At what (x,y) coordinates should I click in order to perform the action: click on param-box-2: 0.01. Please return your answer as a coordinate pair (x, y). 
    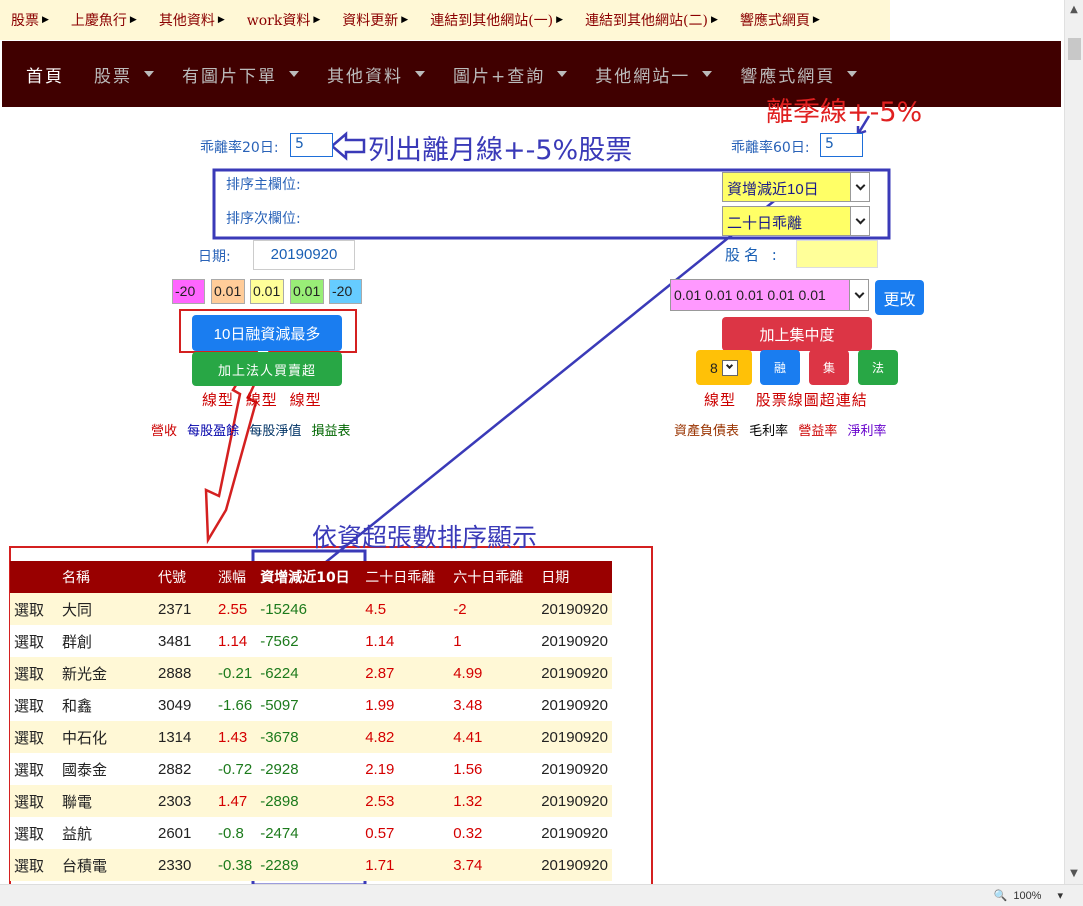
    Looking at the image, I should click on (228, 291).